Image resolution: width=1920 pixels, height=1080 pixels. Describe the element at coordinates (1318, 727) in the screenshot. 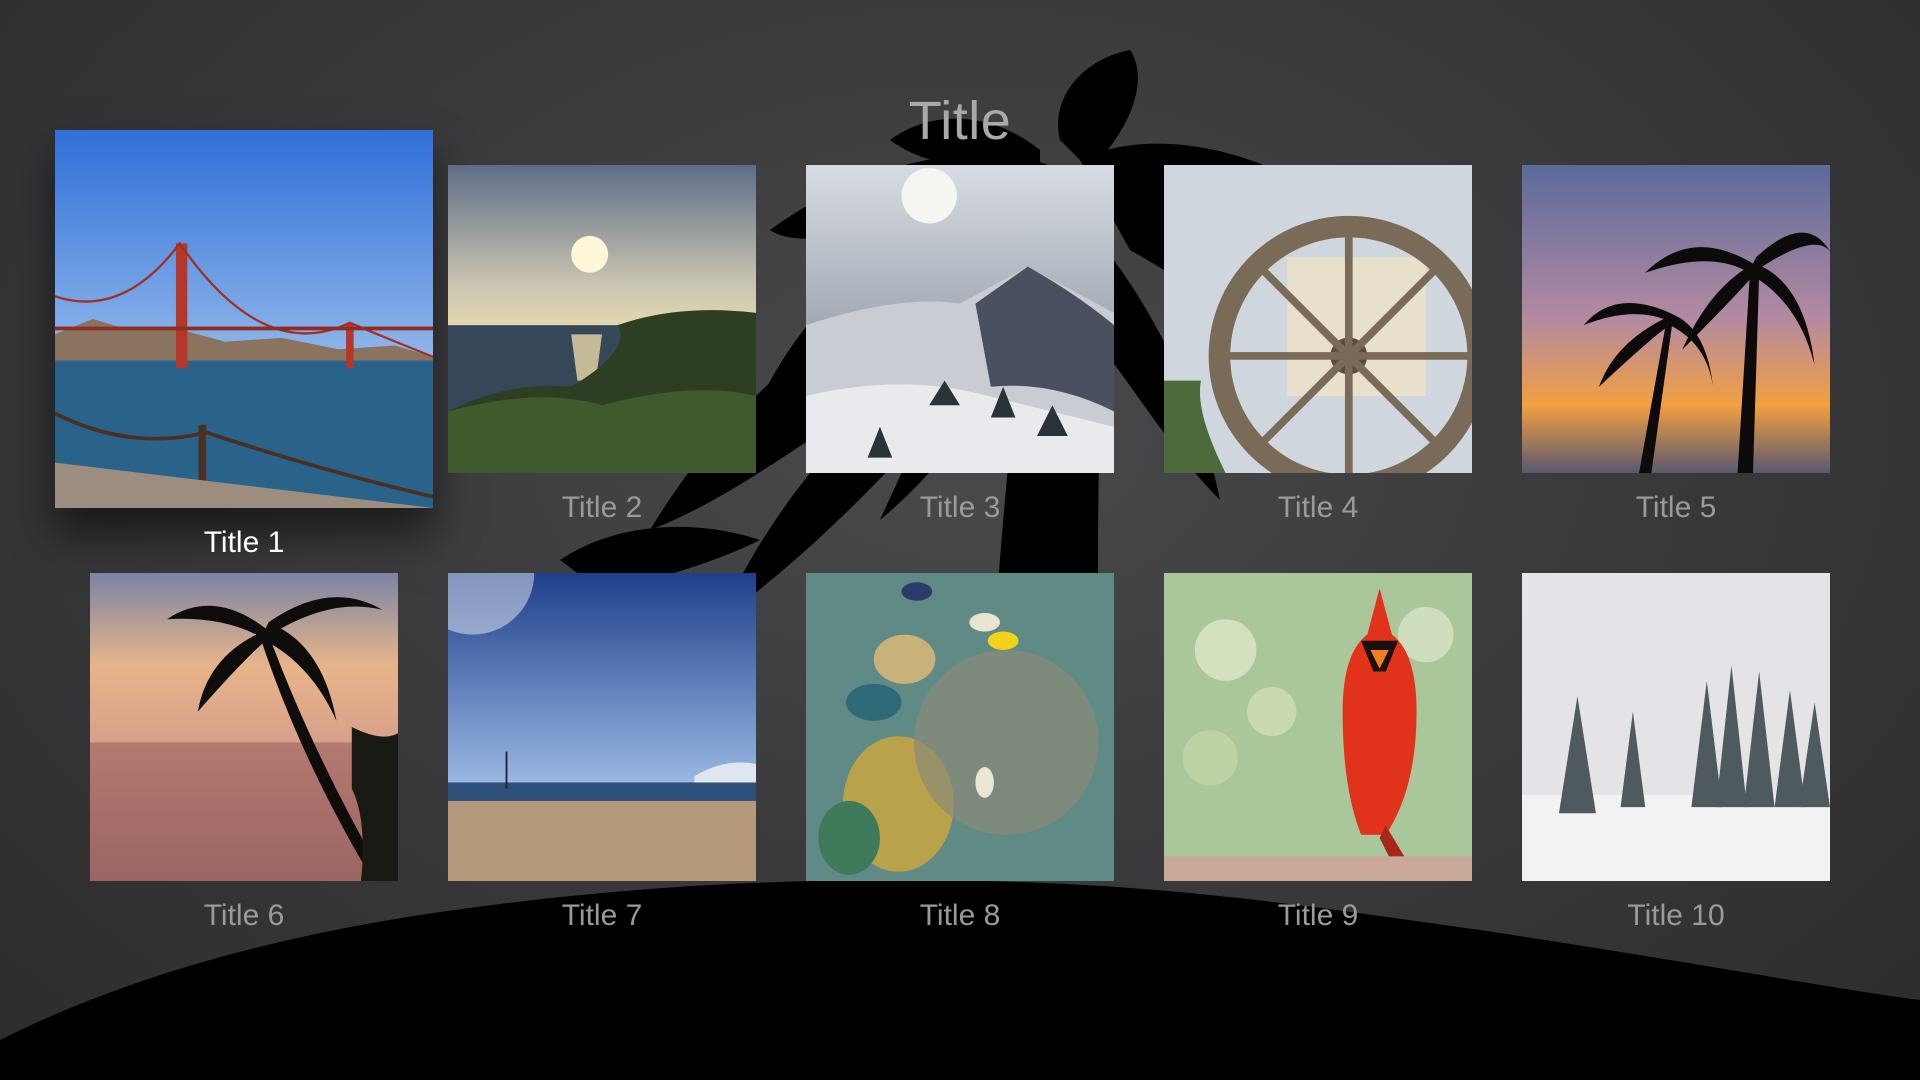

I see `thumbnail-red-cardinal` at that location.